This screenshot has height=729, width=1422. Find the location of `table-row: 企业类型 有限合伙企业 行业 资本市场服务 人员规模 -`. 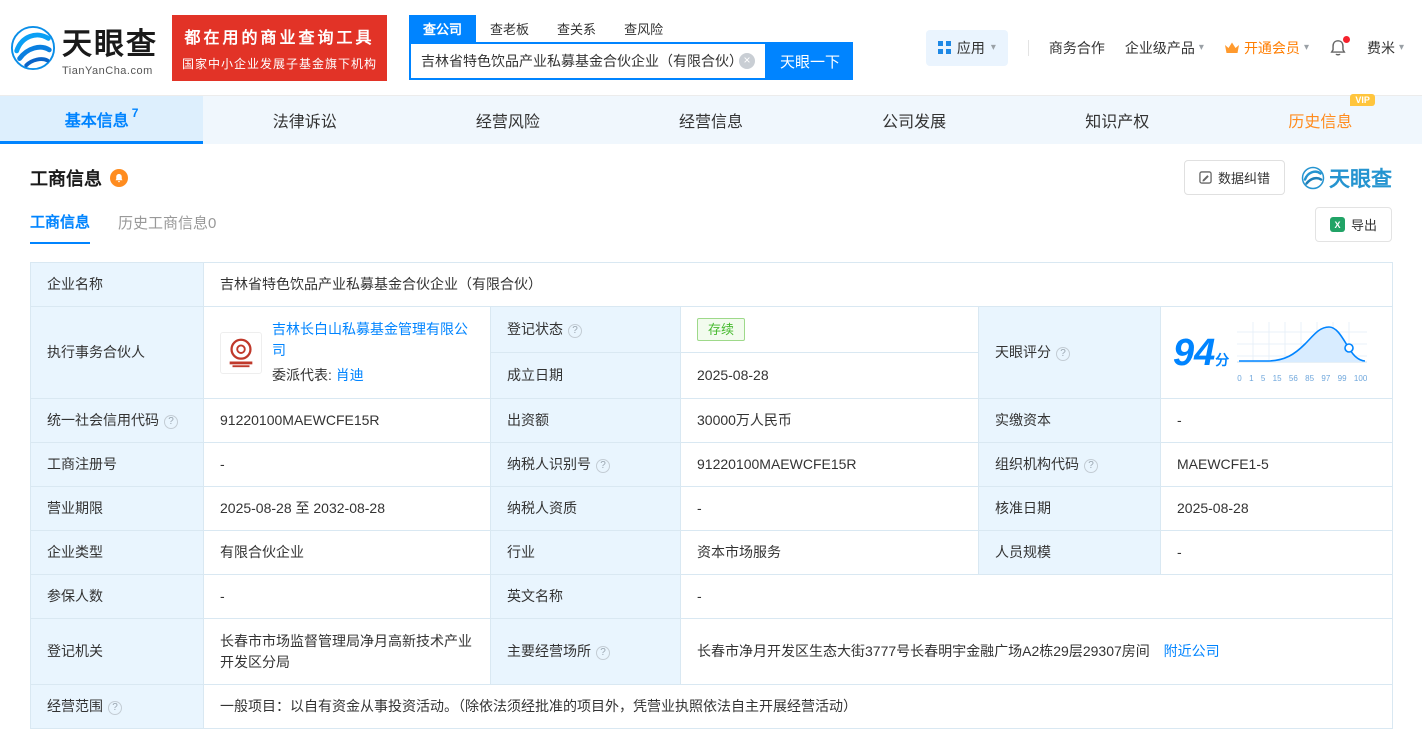

table-row: 企业类型 有限合伙企业 行业 资本市场服务 人员规模 - is located at coordinates (711, 552).